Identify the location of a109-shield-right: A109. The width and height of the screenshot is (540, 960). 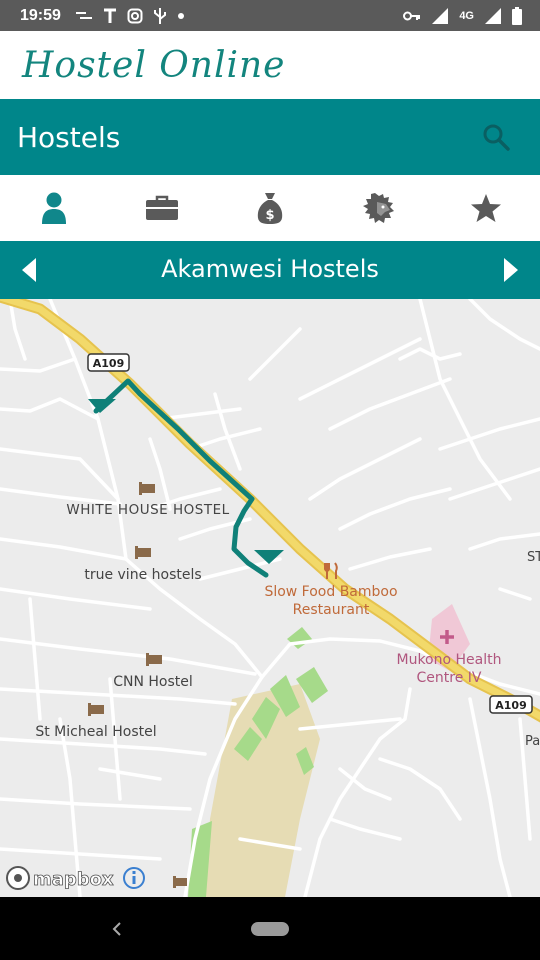
(511, 704).